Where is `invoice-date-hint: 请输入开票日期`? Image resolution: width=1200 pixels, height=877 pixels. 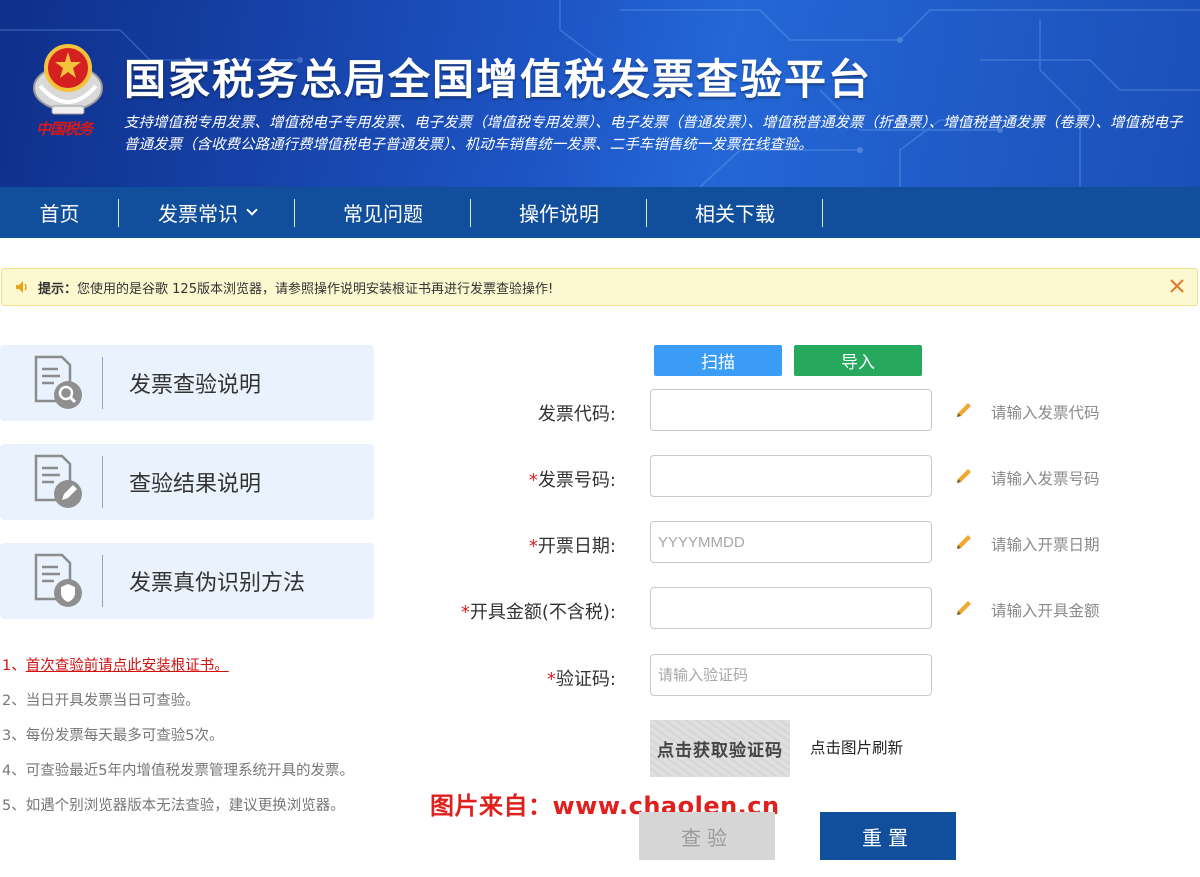 invoice-date-hint: 请输入开票日期 is located at coordinates (1045, 545).